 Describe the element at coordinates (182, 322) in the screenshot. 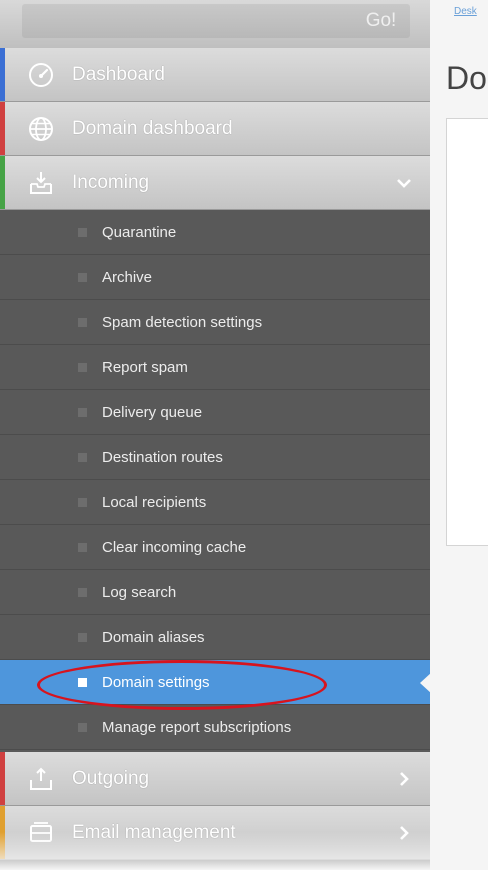

I see `submenu-label: Spam detection settings` at that location.